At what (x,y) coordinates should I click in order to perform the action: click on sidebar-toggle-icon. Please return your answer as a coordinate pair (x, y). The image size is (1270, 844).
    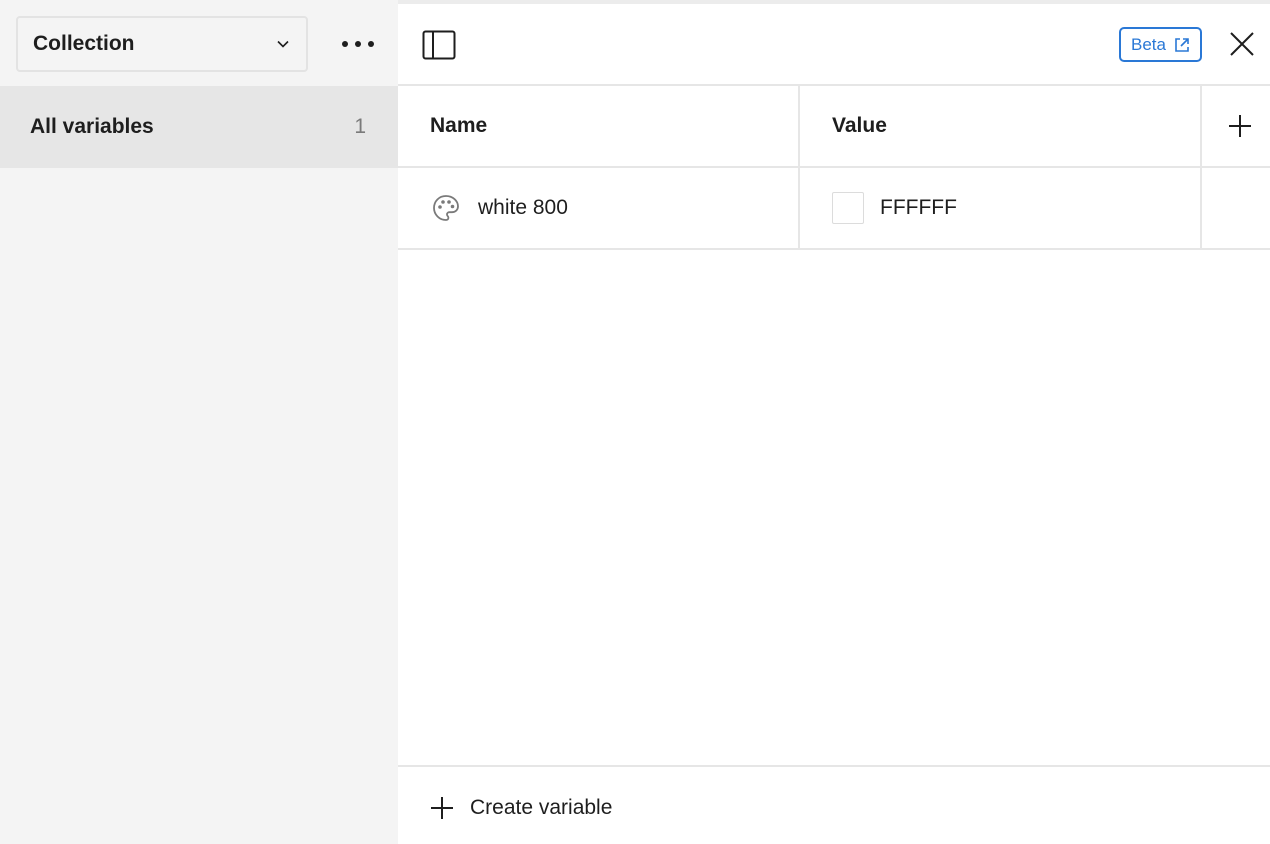
    Looking at the image, I should click on (439, 45).